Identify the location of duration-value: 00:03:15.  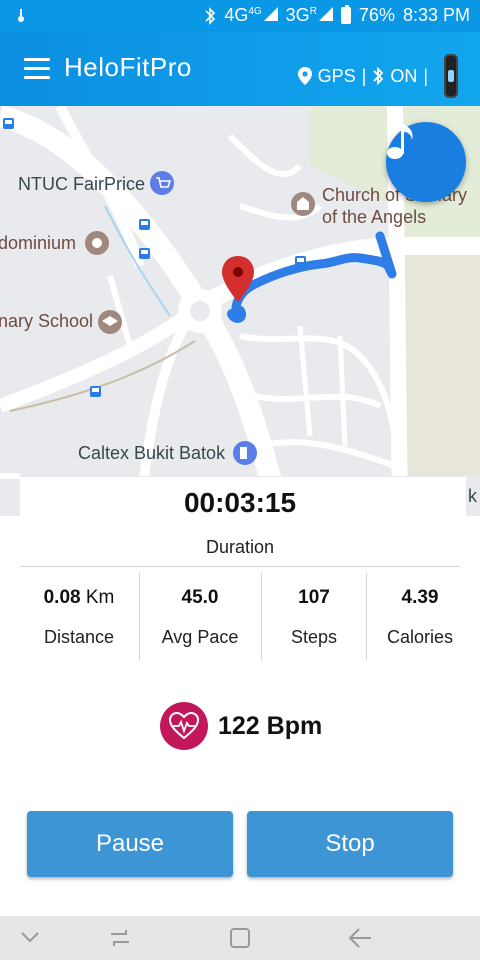
(240, 502).